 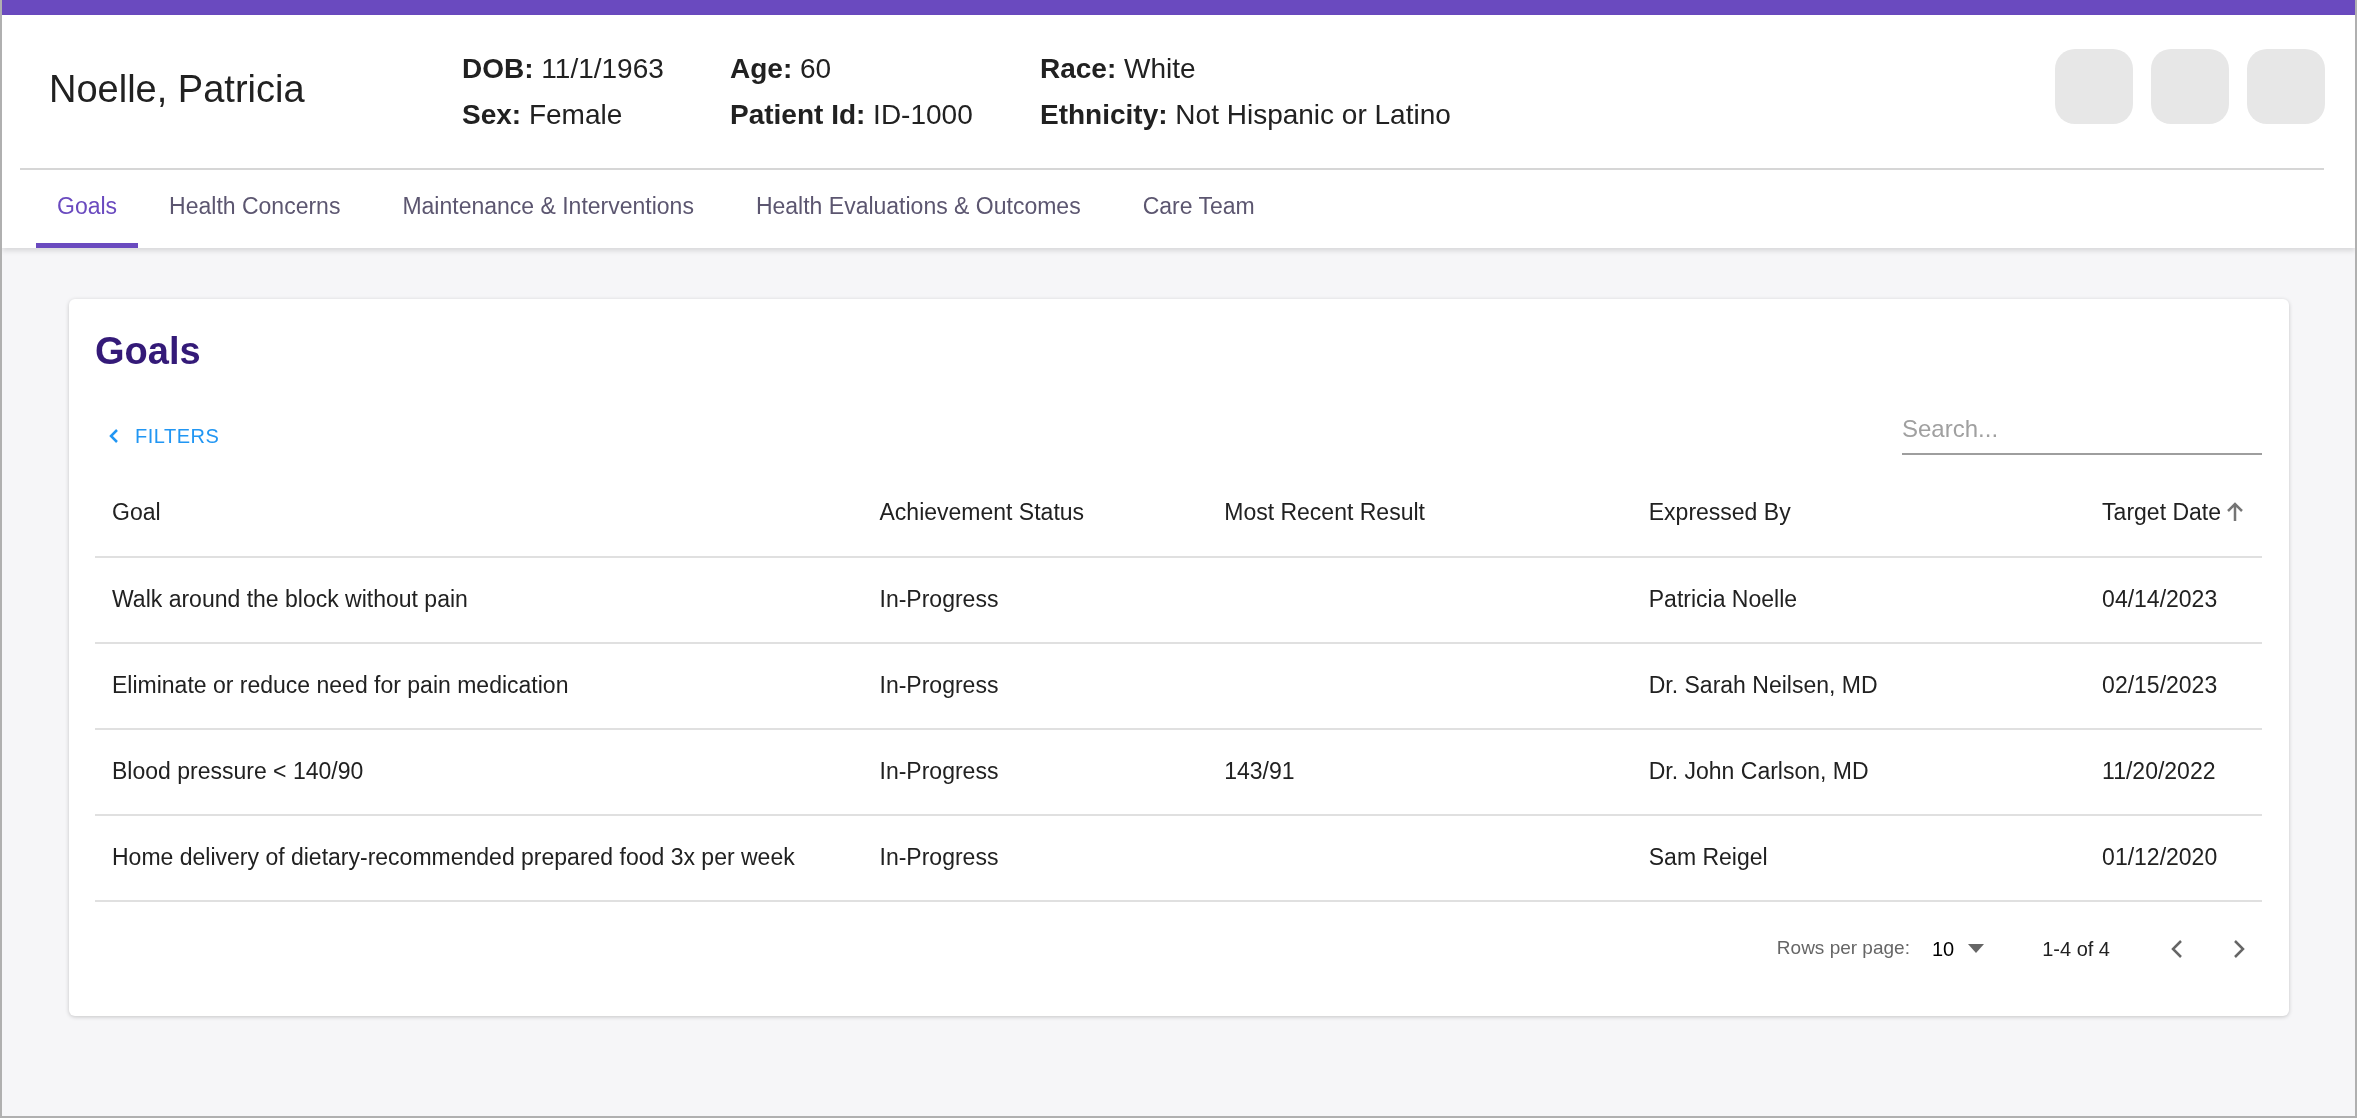 I want to click on column-header: Achievement Status, so click(x=1035, y=512).